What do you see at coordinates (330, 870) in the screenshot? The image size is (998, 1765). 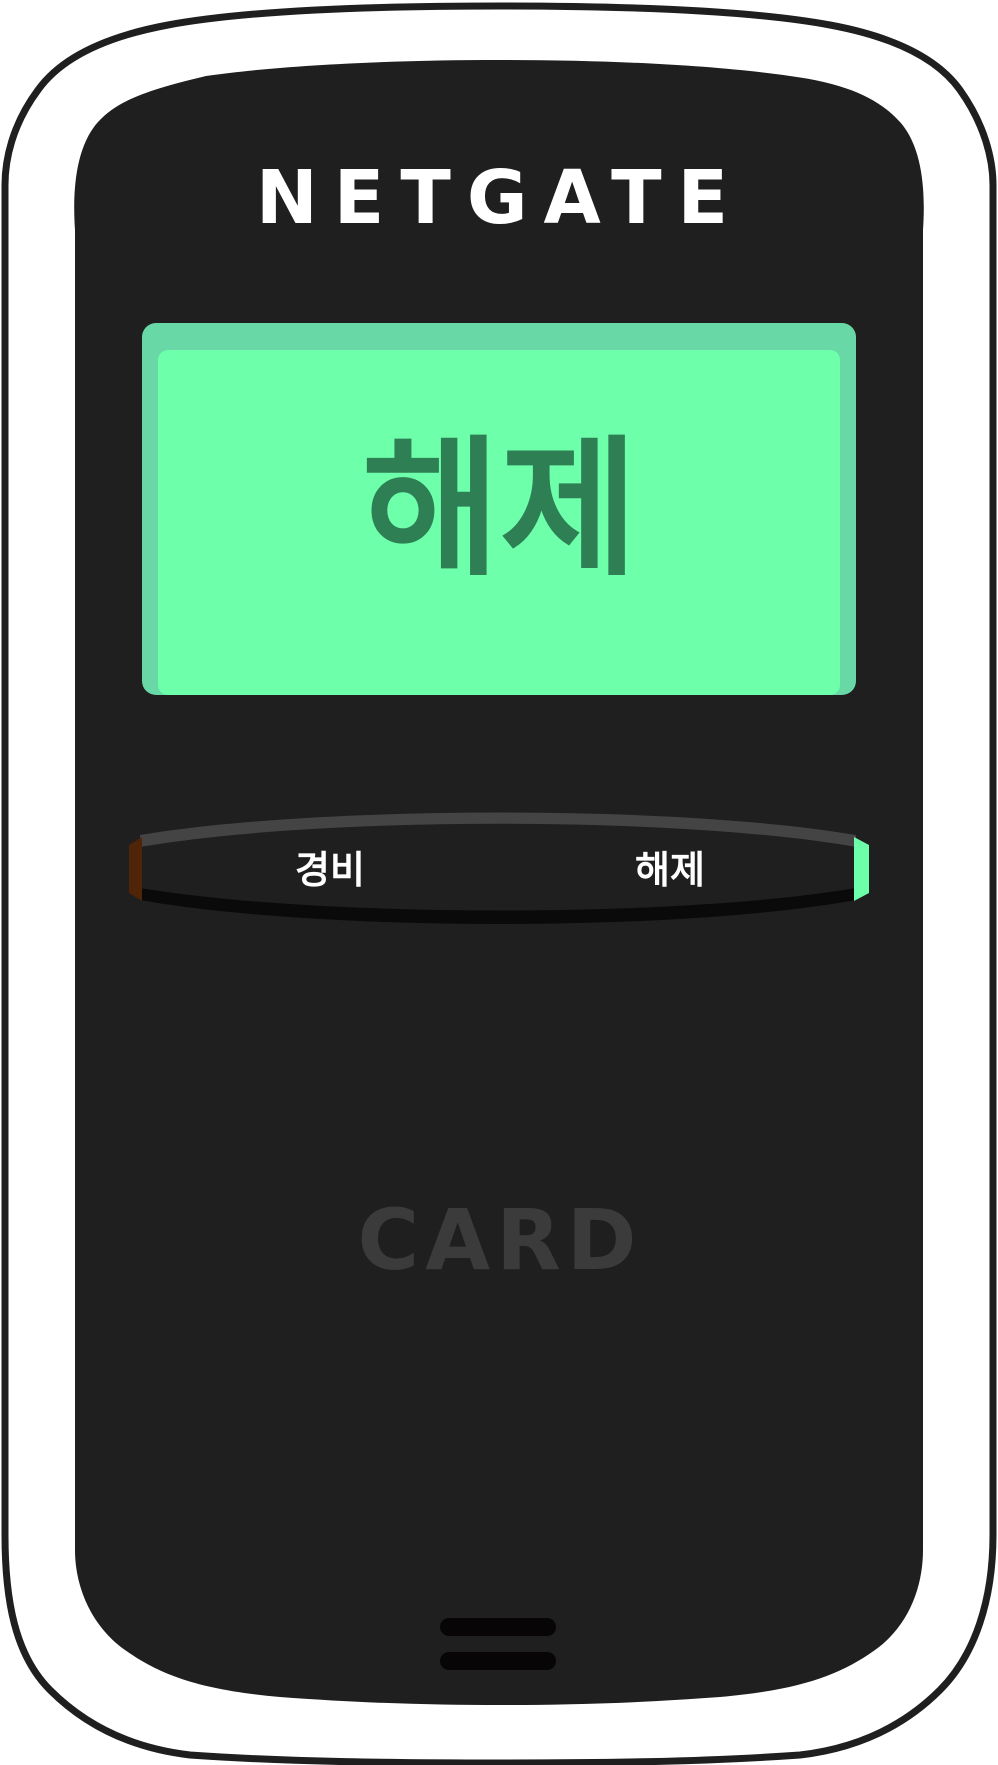 I see `arm-button: 경비` at bounding box center [330, 870].